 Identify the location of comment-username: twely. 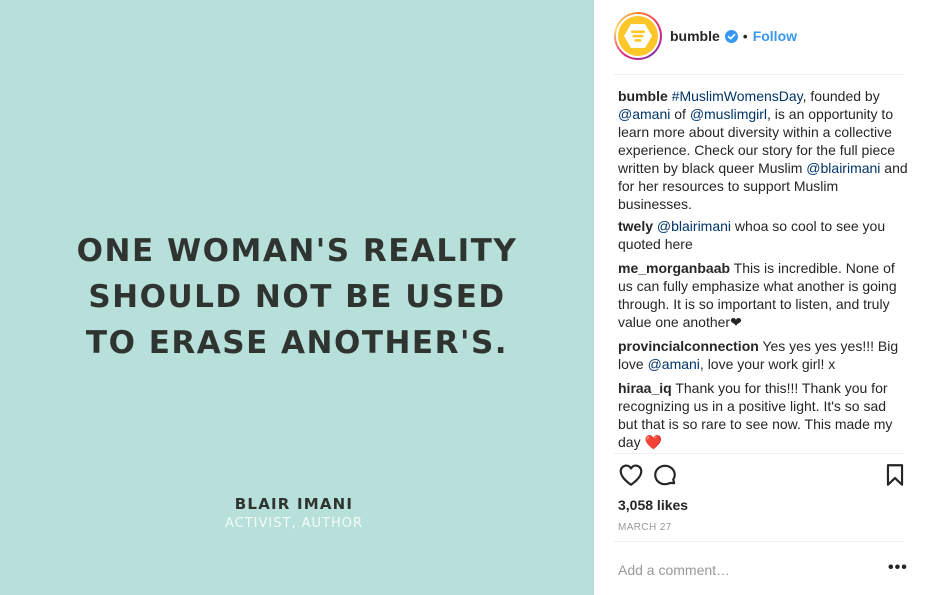
(635, 226).